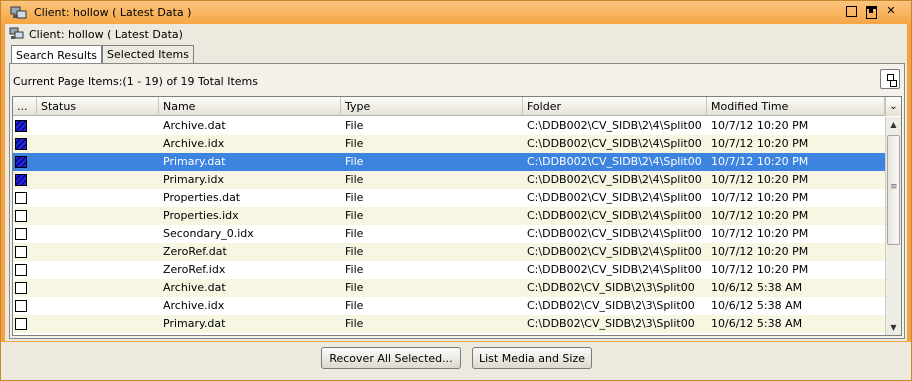  What do you see at coordinates (148, 54) in the screenshot?
I see `tab-selected-items: Selected Items` at bounding box center [148, 54].